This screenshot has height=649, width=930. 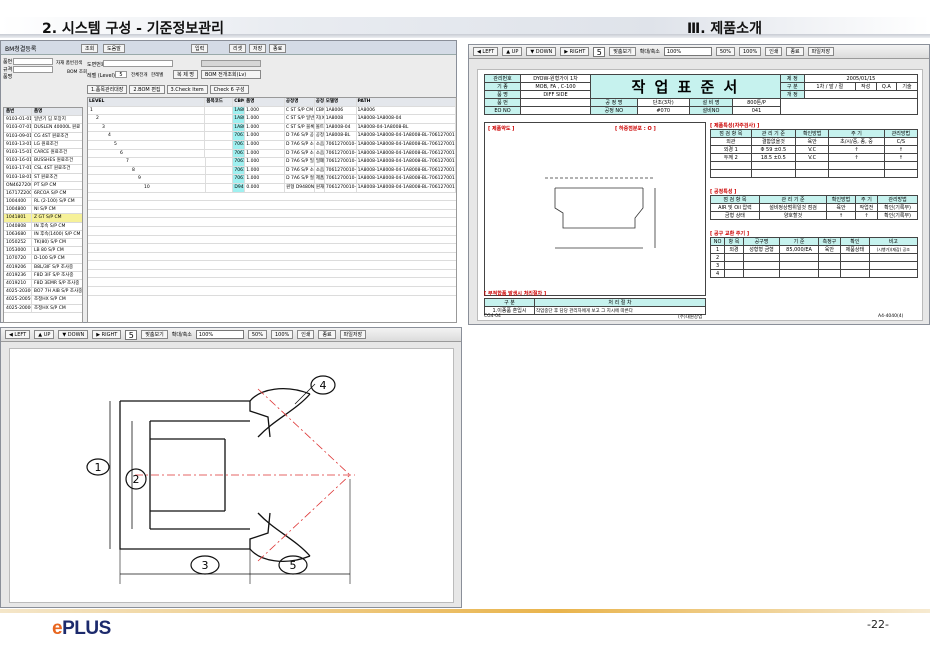 What do you see at coordinates (86, 628) in the screenshot?
I see `logo-text: PLUS` at bounding box center [86, 628].